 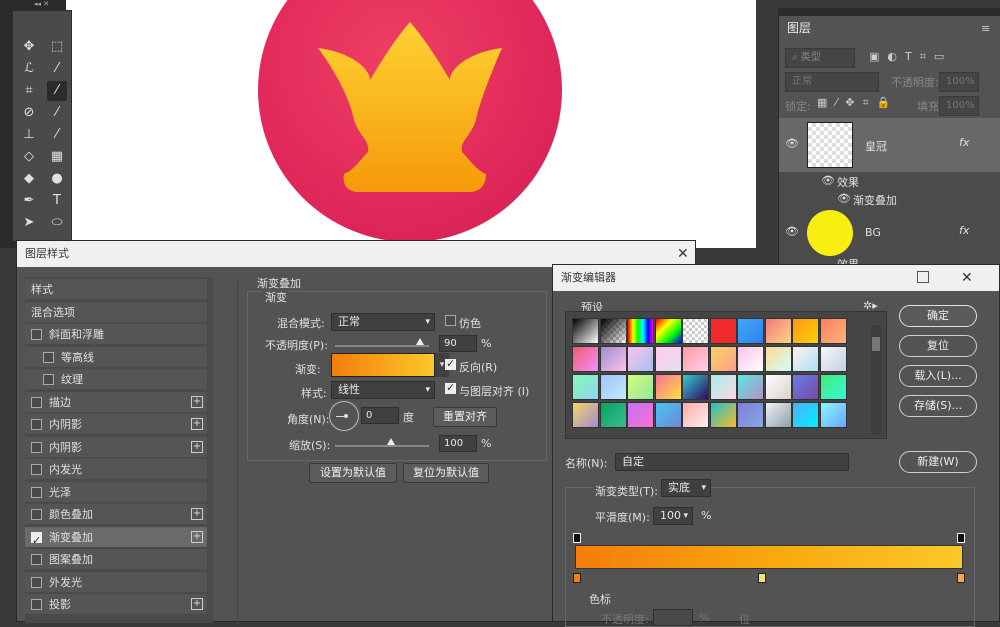 What do you see at coordinates (29, 223) in the screenshot?
I see `path-selection-icon: ➤` at bounding box center [29, 223].